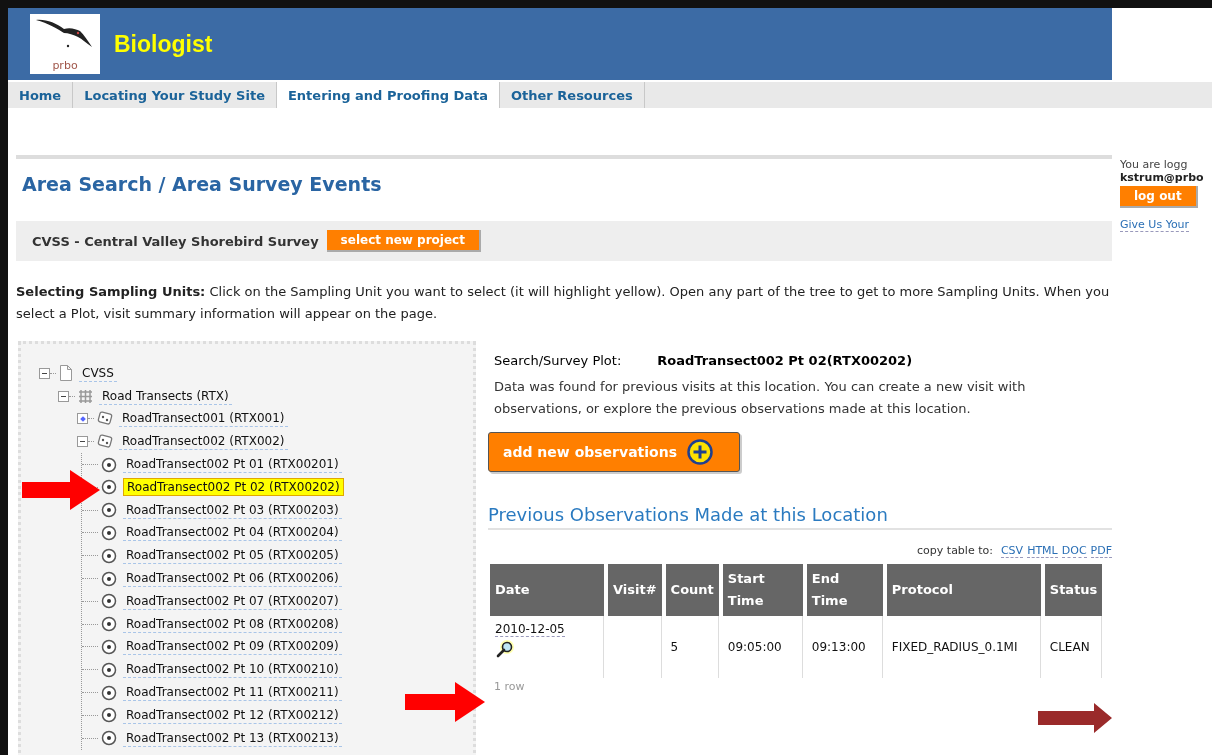 This screenshot has height=755, width=1212. What do you see at coordinates (232, 624) in the screenshot?
I see `tree-item: RoadTransect002 Pt 08 (RTX00208)` at bounding box center [232, 624].